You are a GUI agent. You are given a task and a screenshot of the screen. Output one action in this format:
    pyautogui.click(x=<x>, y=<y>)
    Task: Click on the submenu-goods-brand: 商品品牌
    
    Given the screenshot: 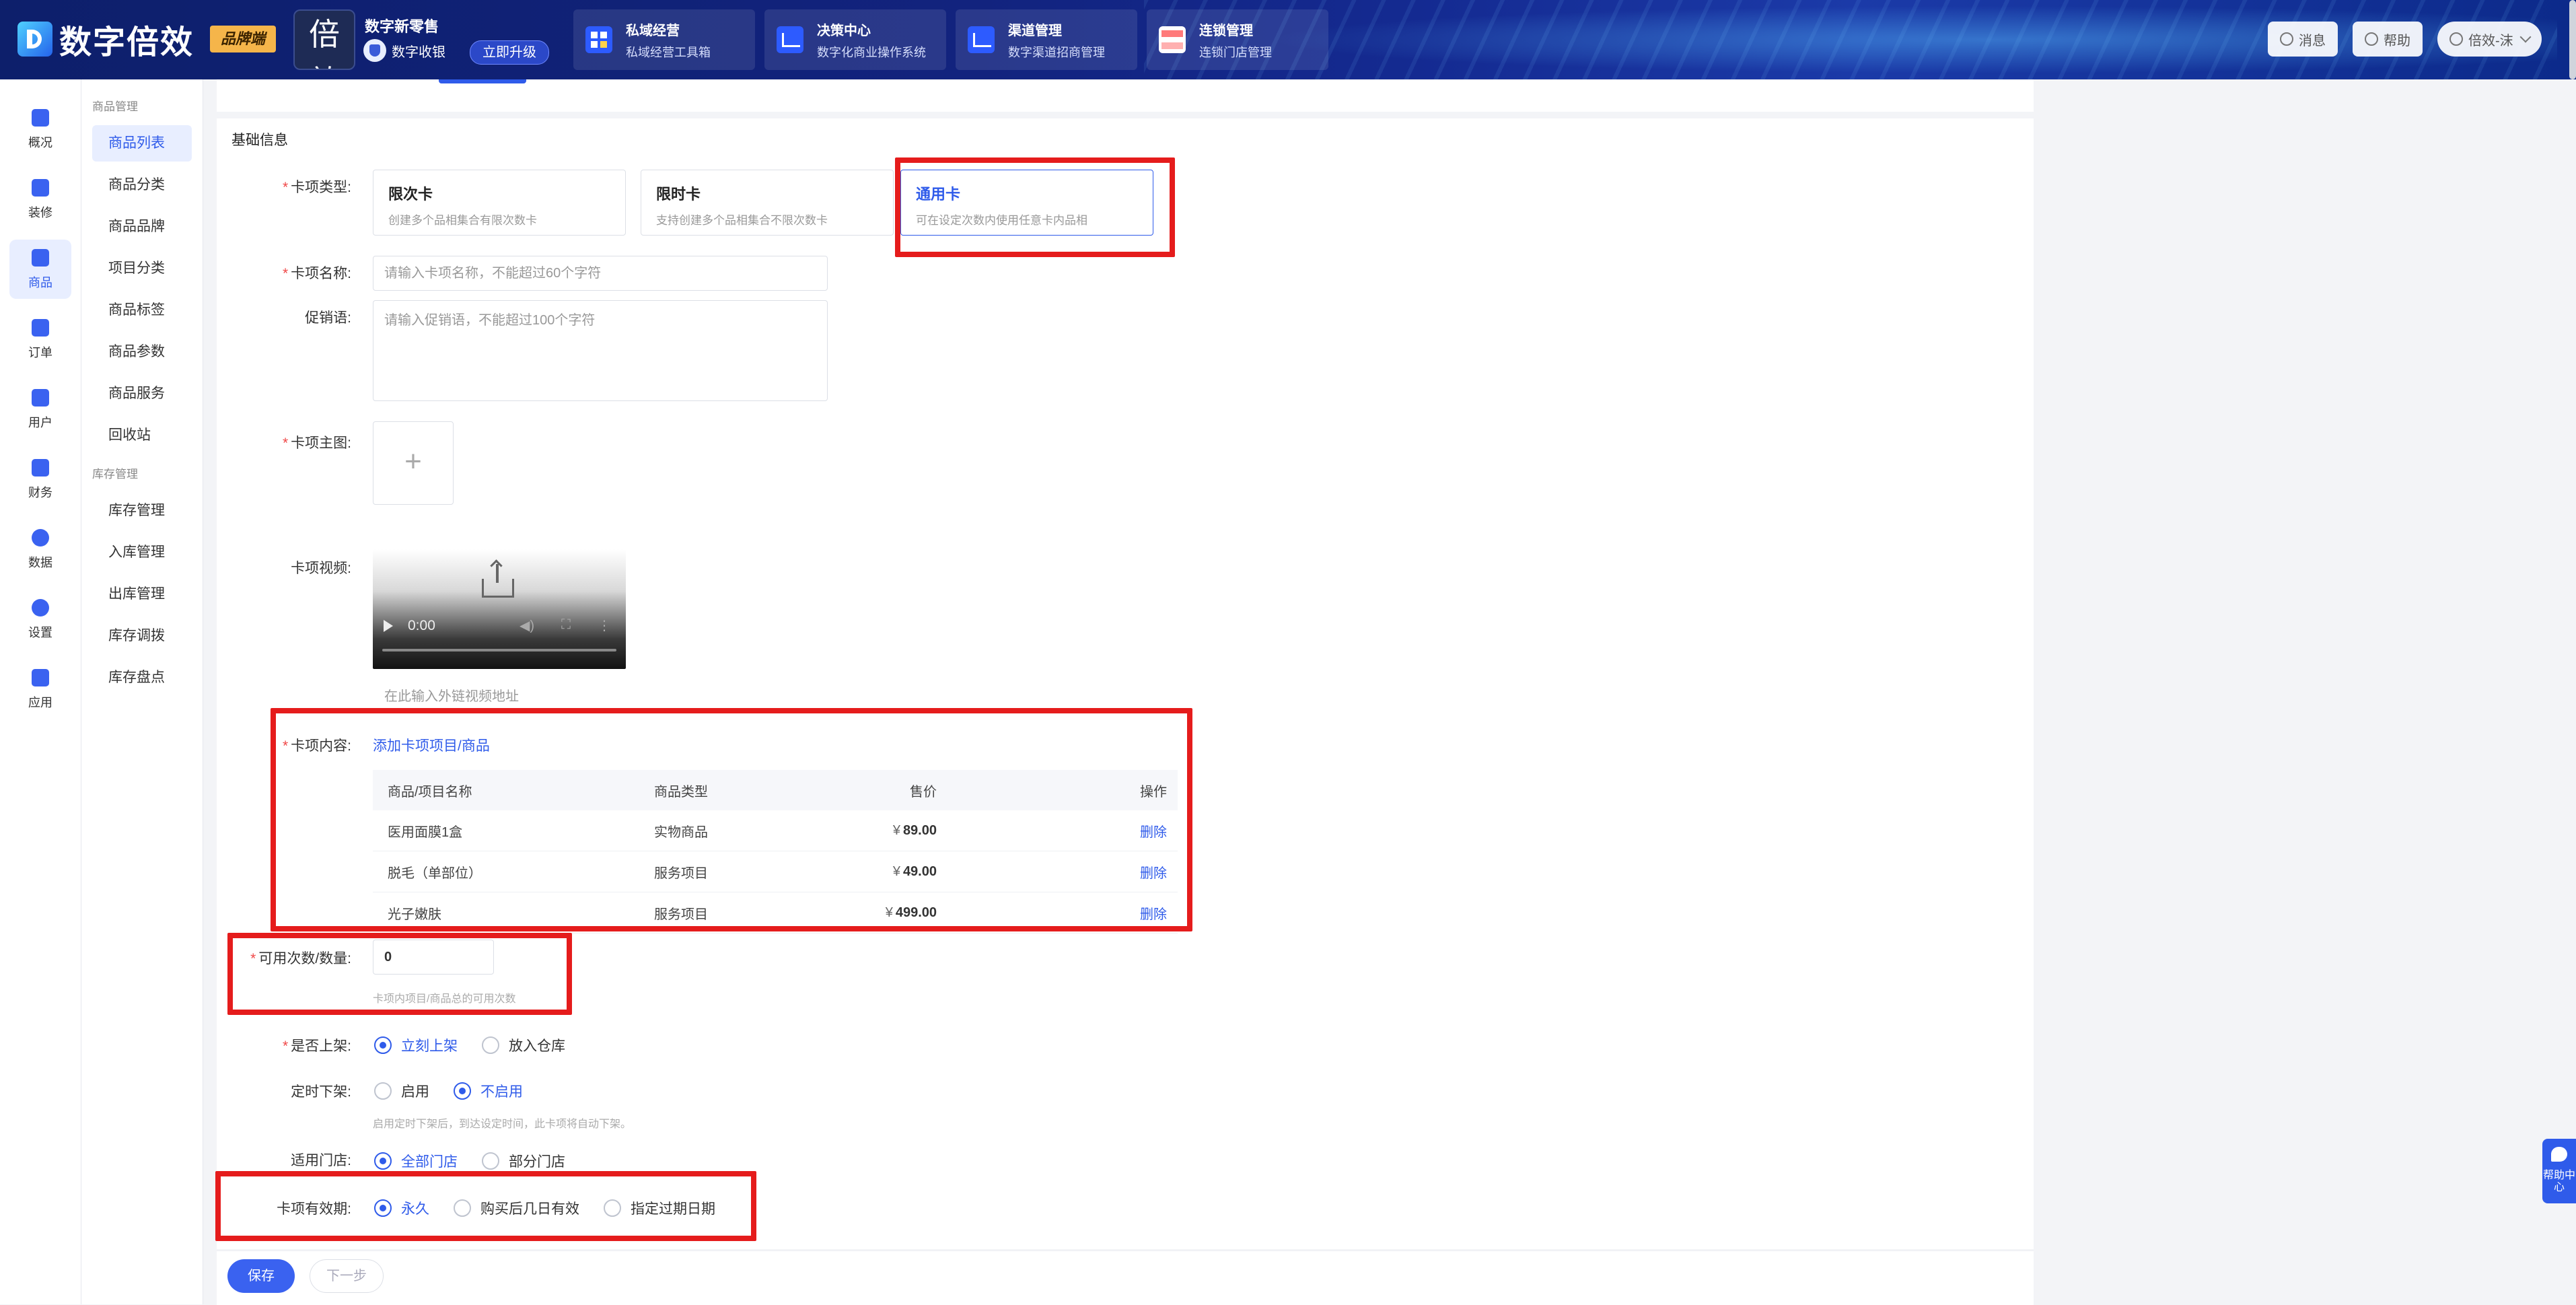 What is the action you would take?
    pyautogui.click(x=142, y=227)
    